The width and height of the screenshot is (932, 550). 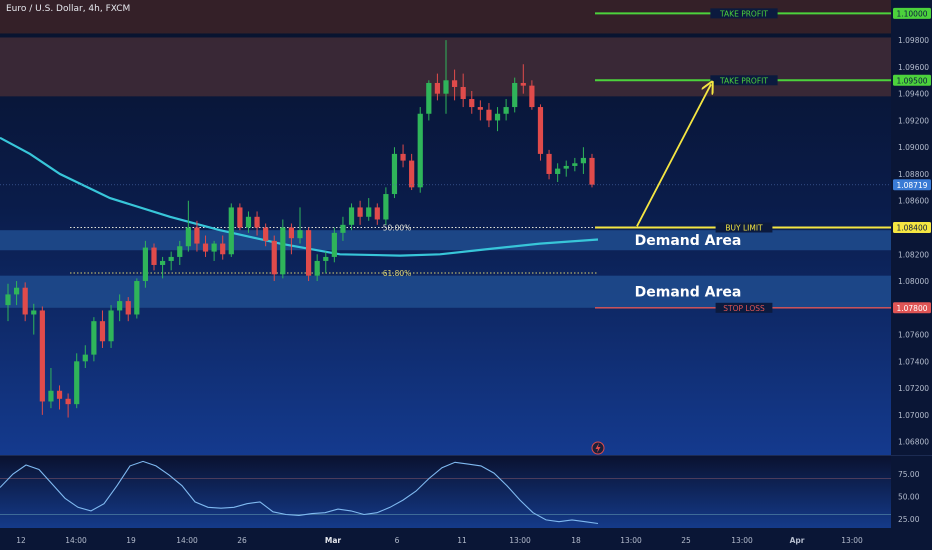 I want to click on time-tick-label: 14:00, so click(x=76, y=540).